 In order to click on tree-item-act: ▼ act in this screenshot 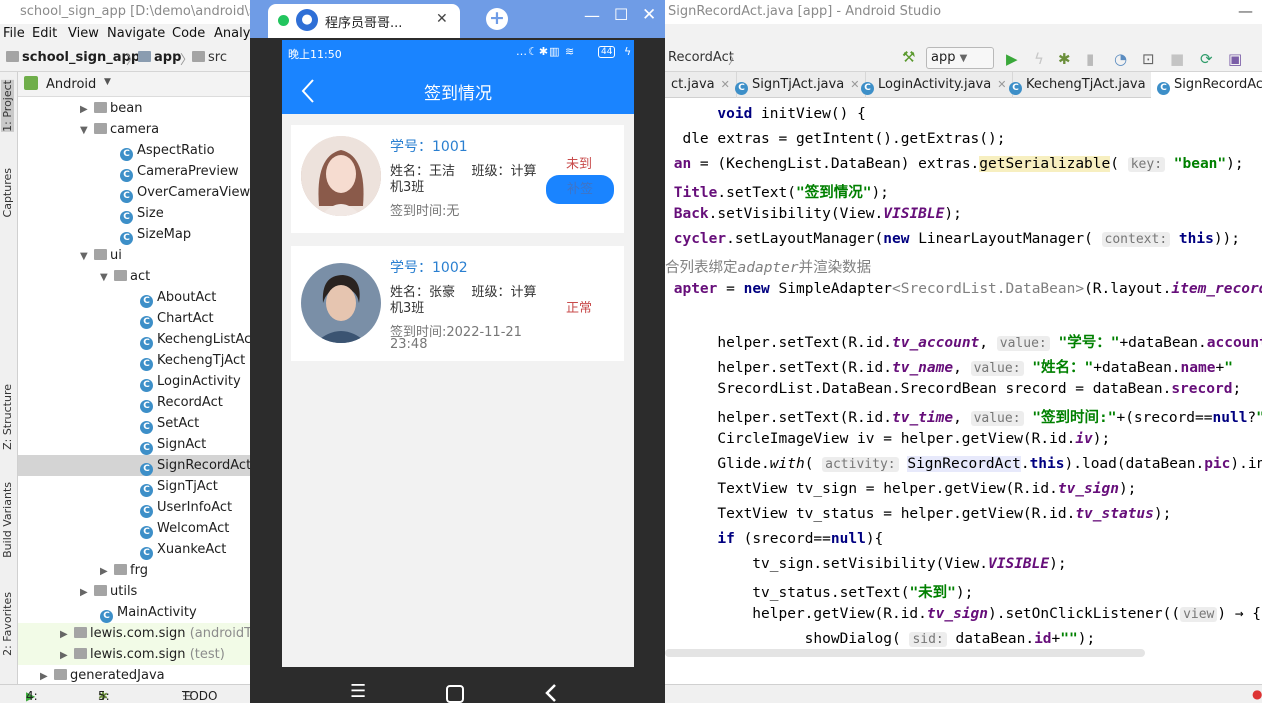, I will do `click(134, 276)`.